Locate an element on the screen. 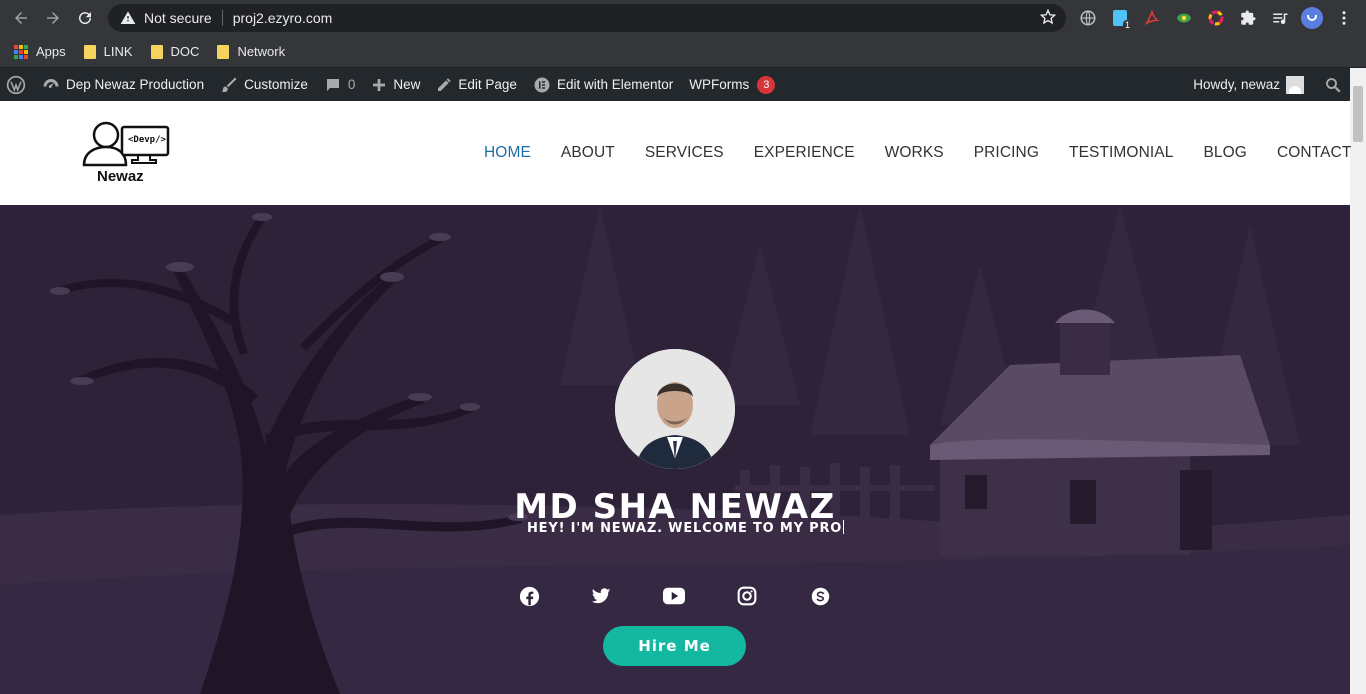 The width and height of the screenshot is (1366, 694). bookmark-apps: Apps is located at coordinates (40, 51).